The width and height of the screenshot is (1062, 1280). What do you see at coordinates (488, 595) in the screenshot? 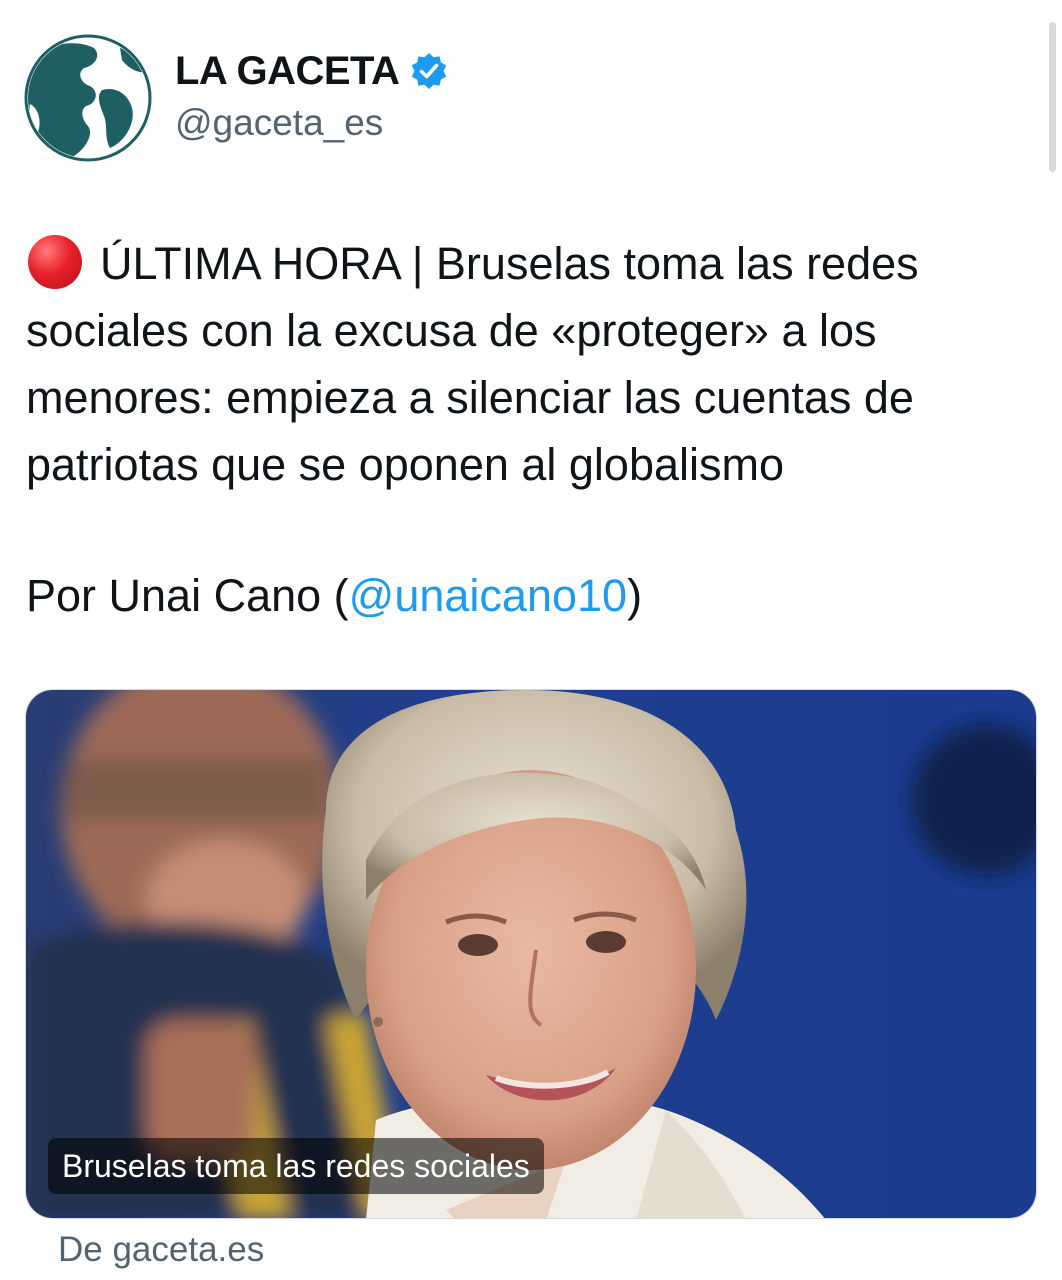
I see `mention-link: @unaicano10` at bounding box center [488, 595].